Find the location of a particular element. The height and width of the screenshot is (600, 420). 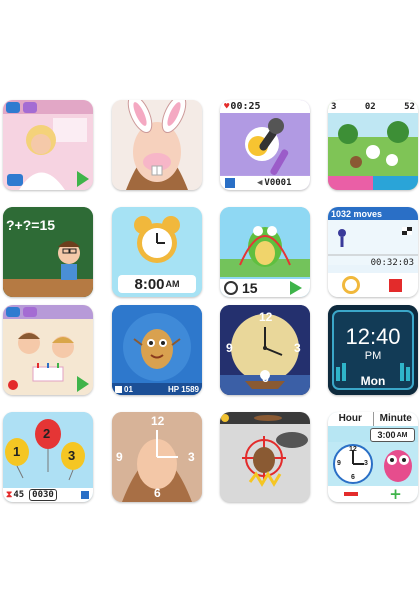

tile-balloon-game: 2 1 3 ⧗ 45 0030 is located at coordinates (48, 457).